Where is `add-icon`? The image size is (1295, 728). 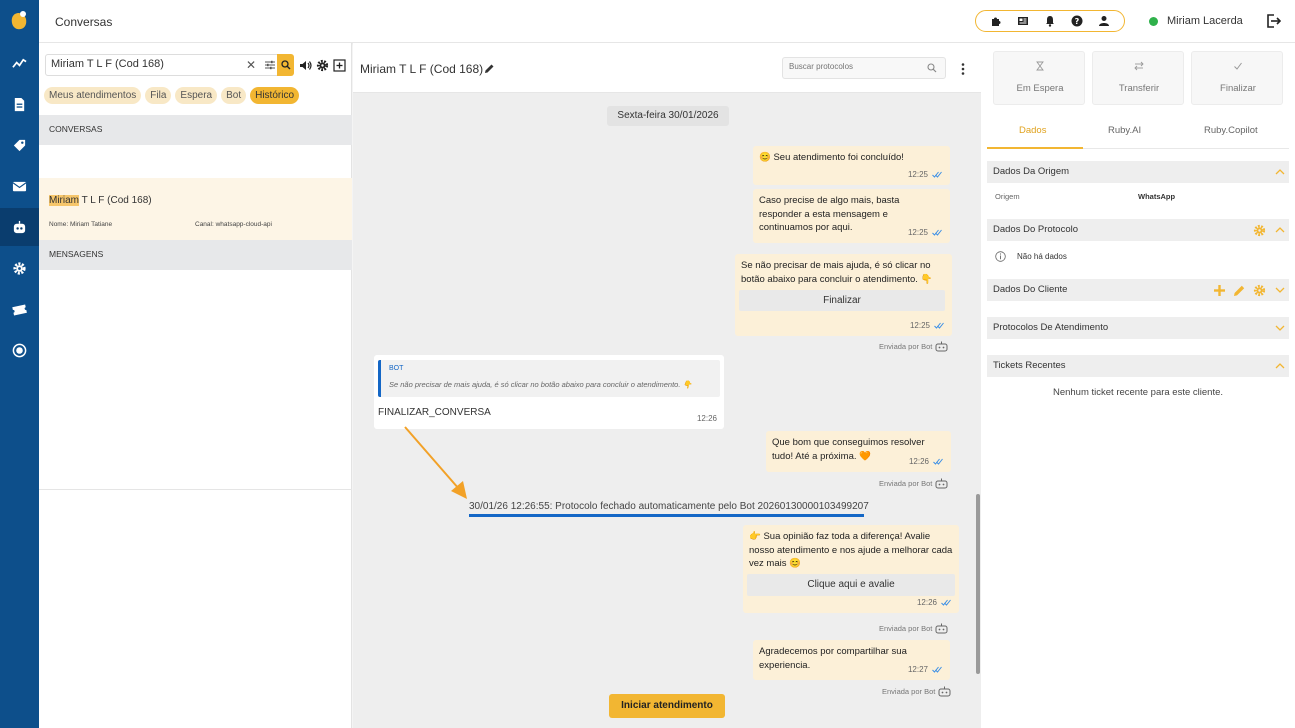
add-icon is located at coordinates (1219, 290).